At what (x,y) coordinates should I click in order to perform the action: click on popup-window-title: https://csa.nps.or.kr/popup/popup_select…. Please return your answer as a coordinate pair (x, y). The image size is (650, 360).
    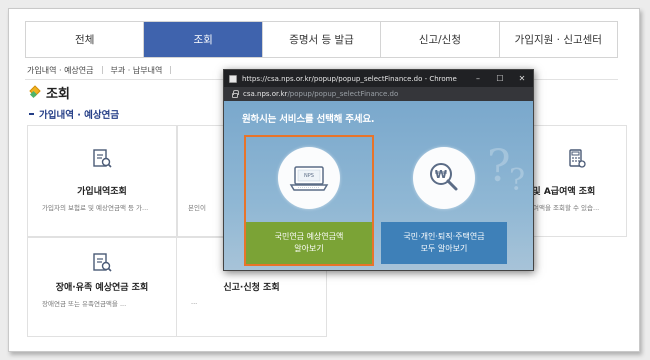
    Looking at the image, I should click on (349, 78).